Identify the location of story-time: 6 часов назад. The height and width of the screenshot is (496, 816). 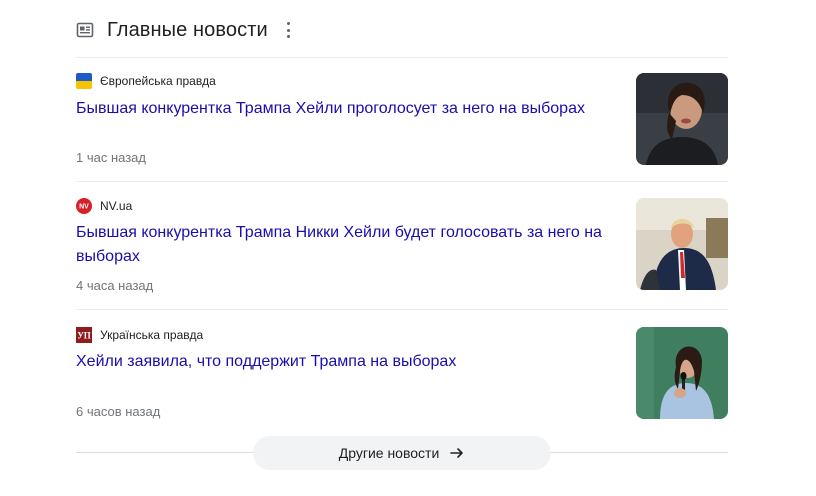
(118, 411).